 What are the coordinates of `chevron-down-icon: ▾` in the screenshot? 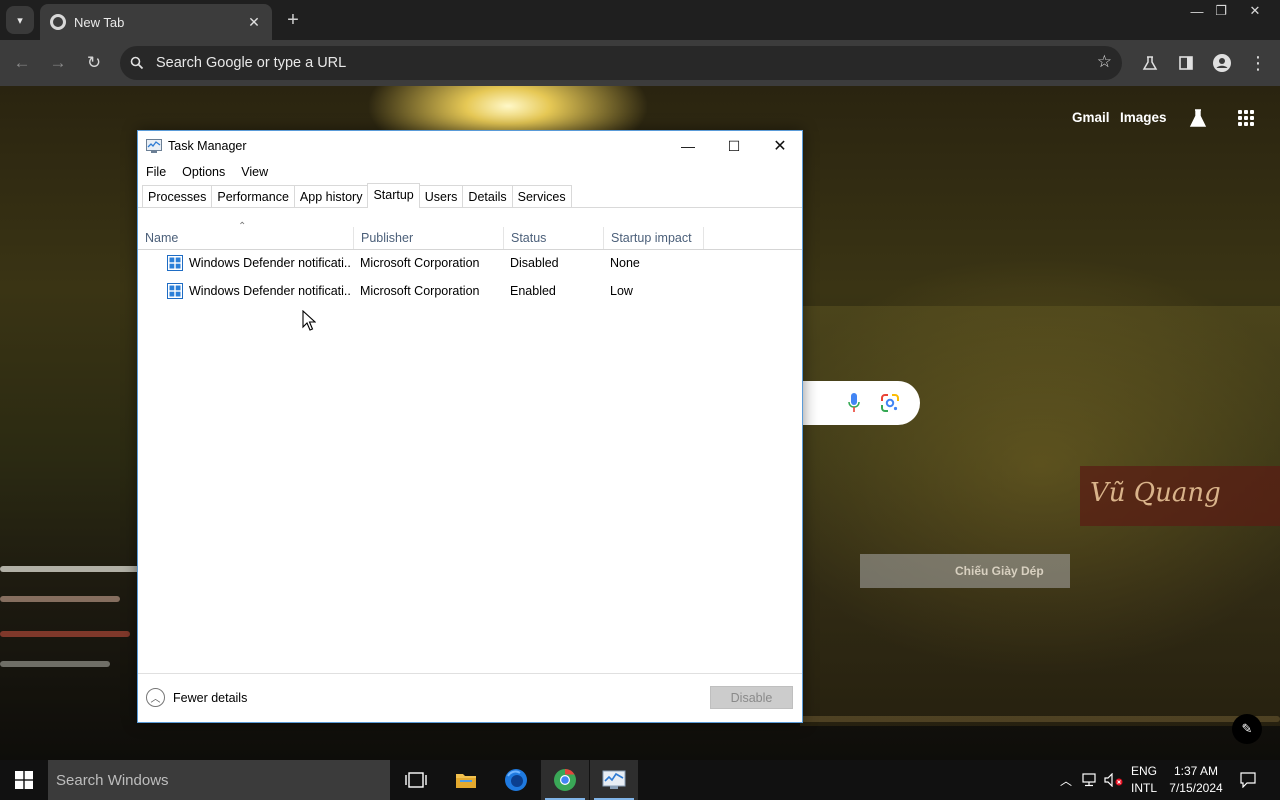 It's located at (20, 20).